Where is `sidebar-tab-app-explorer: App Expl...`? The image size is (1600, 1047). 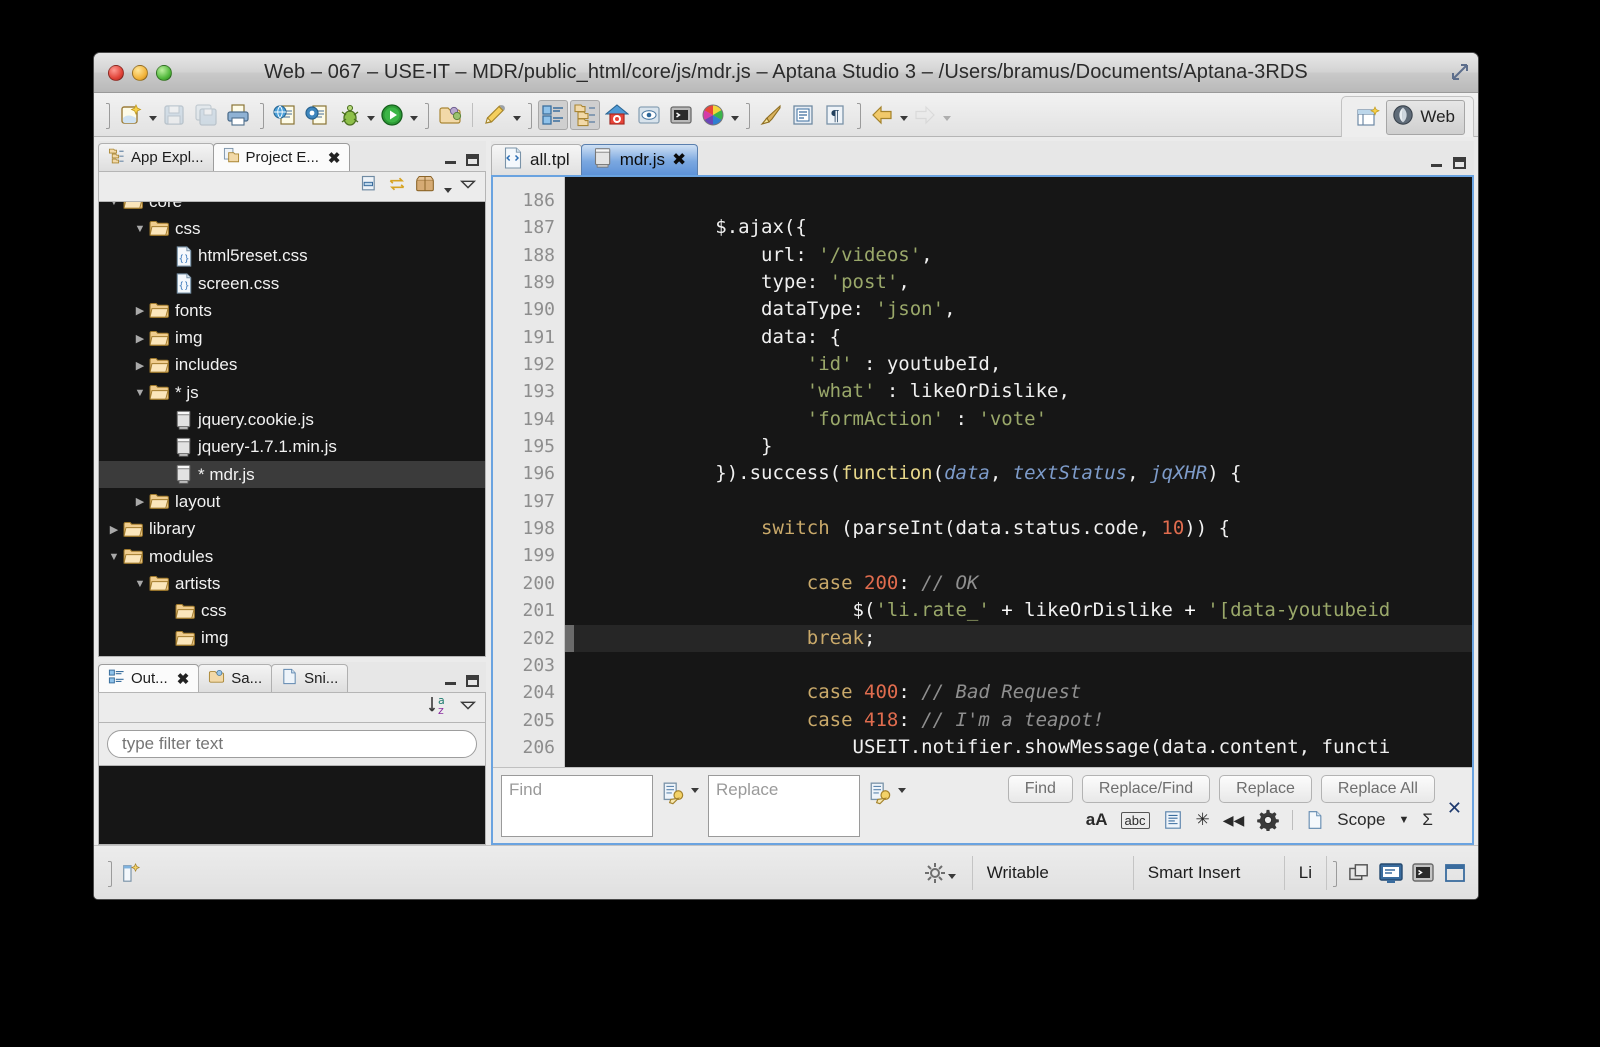
sidebar-tab-app-explorer: App Expl... is located at coordinates (156, 157).